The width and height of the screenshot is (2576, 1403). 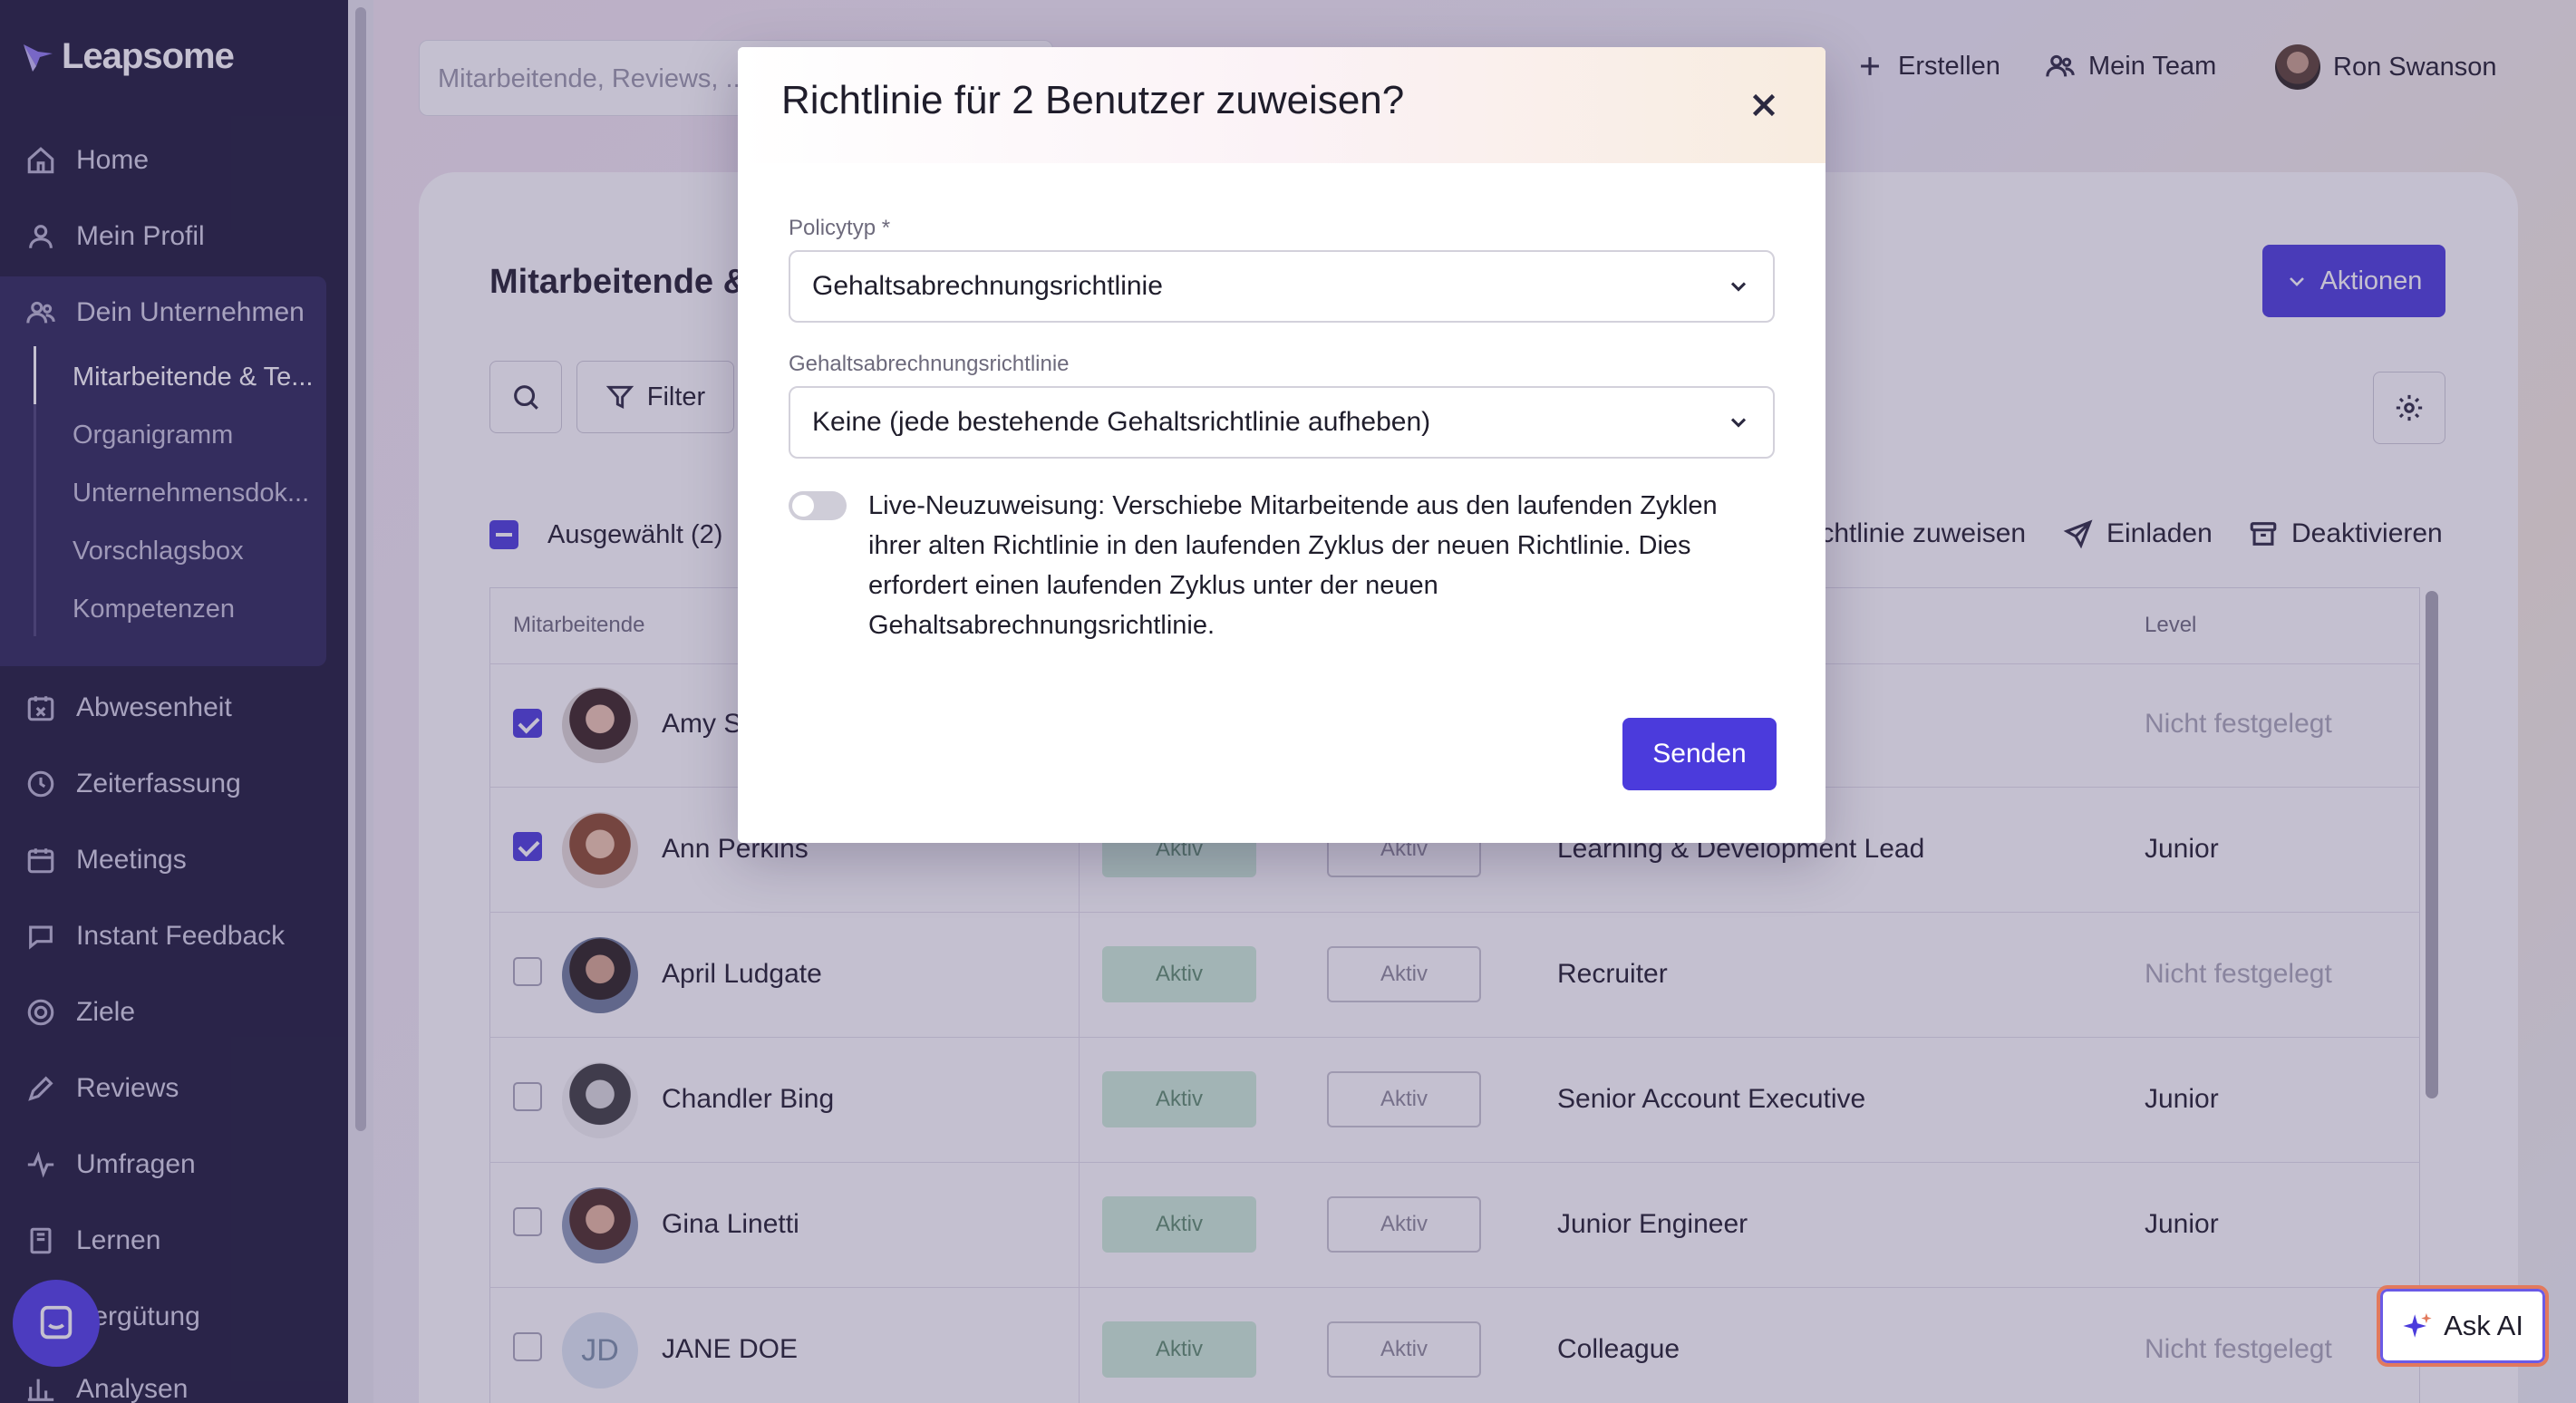 I want to click on policy-type-select: Gehaltsabrechnungsrichtlinie, so click(x=1282, y=286).